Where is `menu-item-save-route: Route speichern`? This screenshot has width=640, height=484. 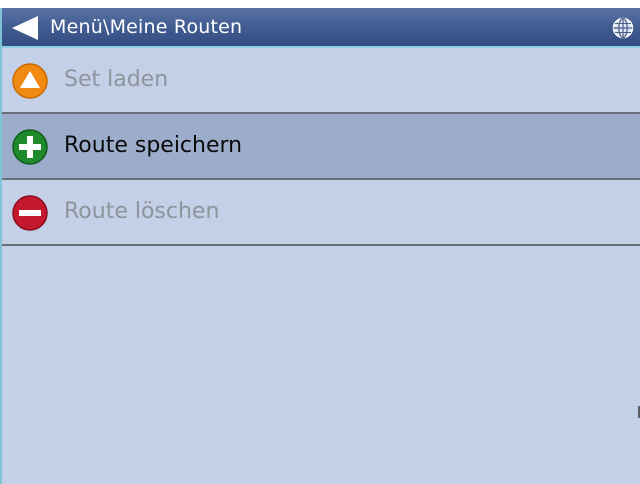 menu-item-save-route: Route speichern is located at coordinates (321, 147).